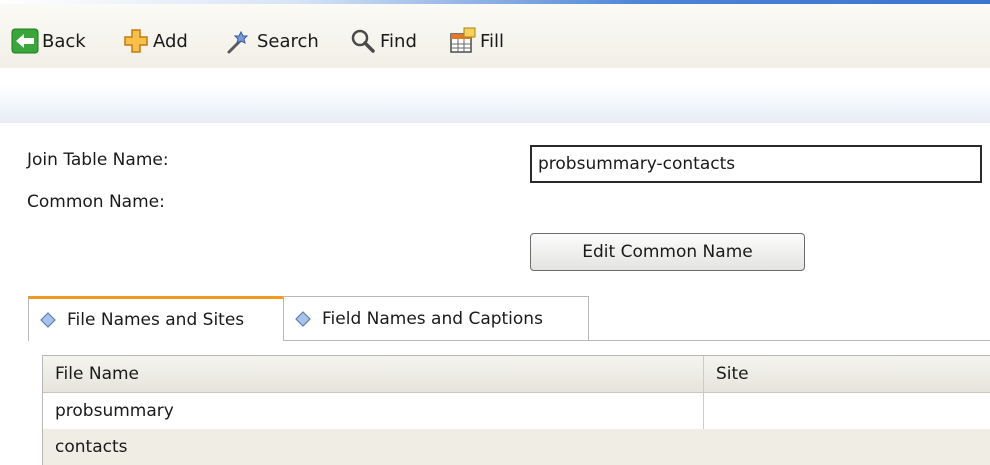  I want to click on tab-label: Field Names and Captions, so click(432, 318).